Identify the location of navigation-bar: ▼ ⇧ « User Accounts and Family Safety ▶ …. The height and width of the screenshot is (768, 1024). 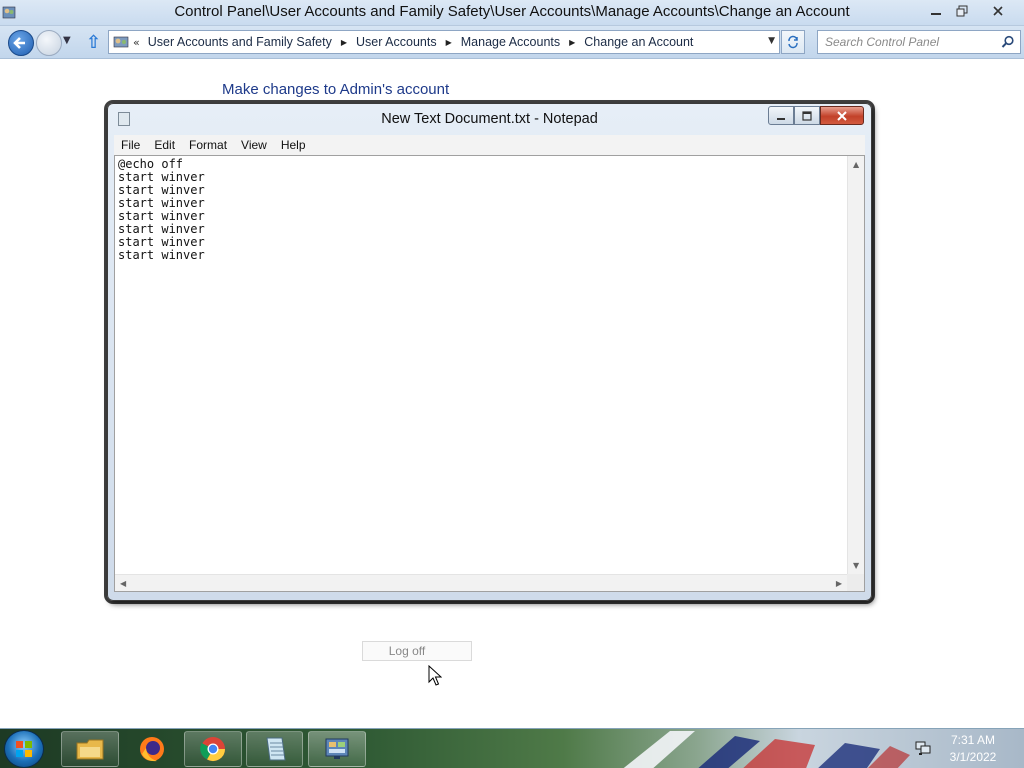
(512, 42).